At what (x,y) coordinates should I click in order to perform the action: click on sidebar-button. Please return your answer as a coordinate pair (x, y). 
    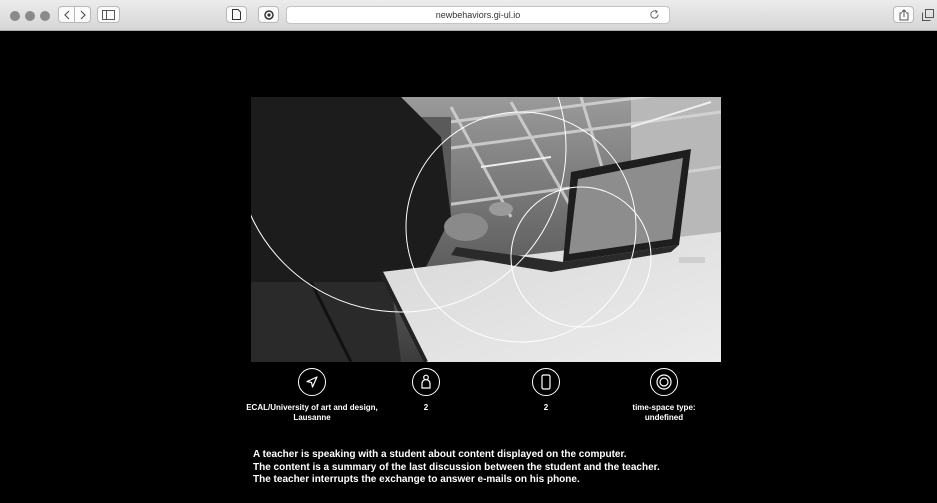
    Looking at the image, I should click on (108, 14).